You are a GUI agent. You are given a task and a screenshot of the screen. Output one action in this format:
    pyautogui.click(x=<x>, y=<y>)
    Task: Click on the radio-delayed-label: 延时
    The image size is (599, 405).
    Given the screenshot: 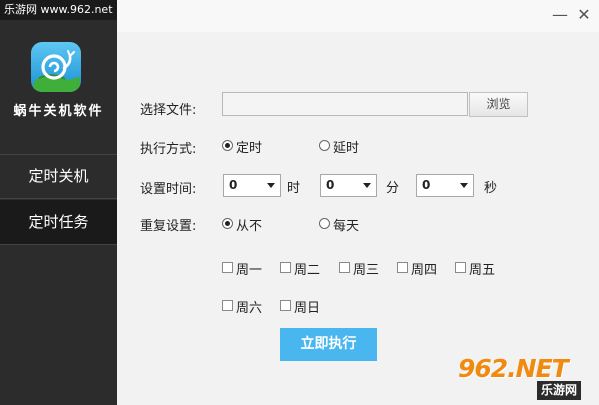 What is the action you would take?
    pyautogui.click(x=346, y=148)
    